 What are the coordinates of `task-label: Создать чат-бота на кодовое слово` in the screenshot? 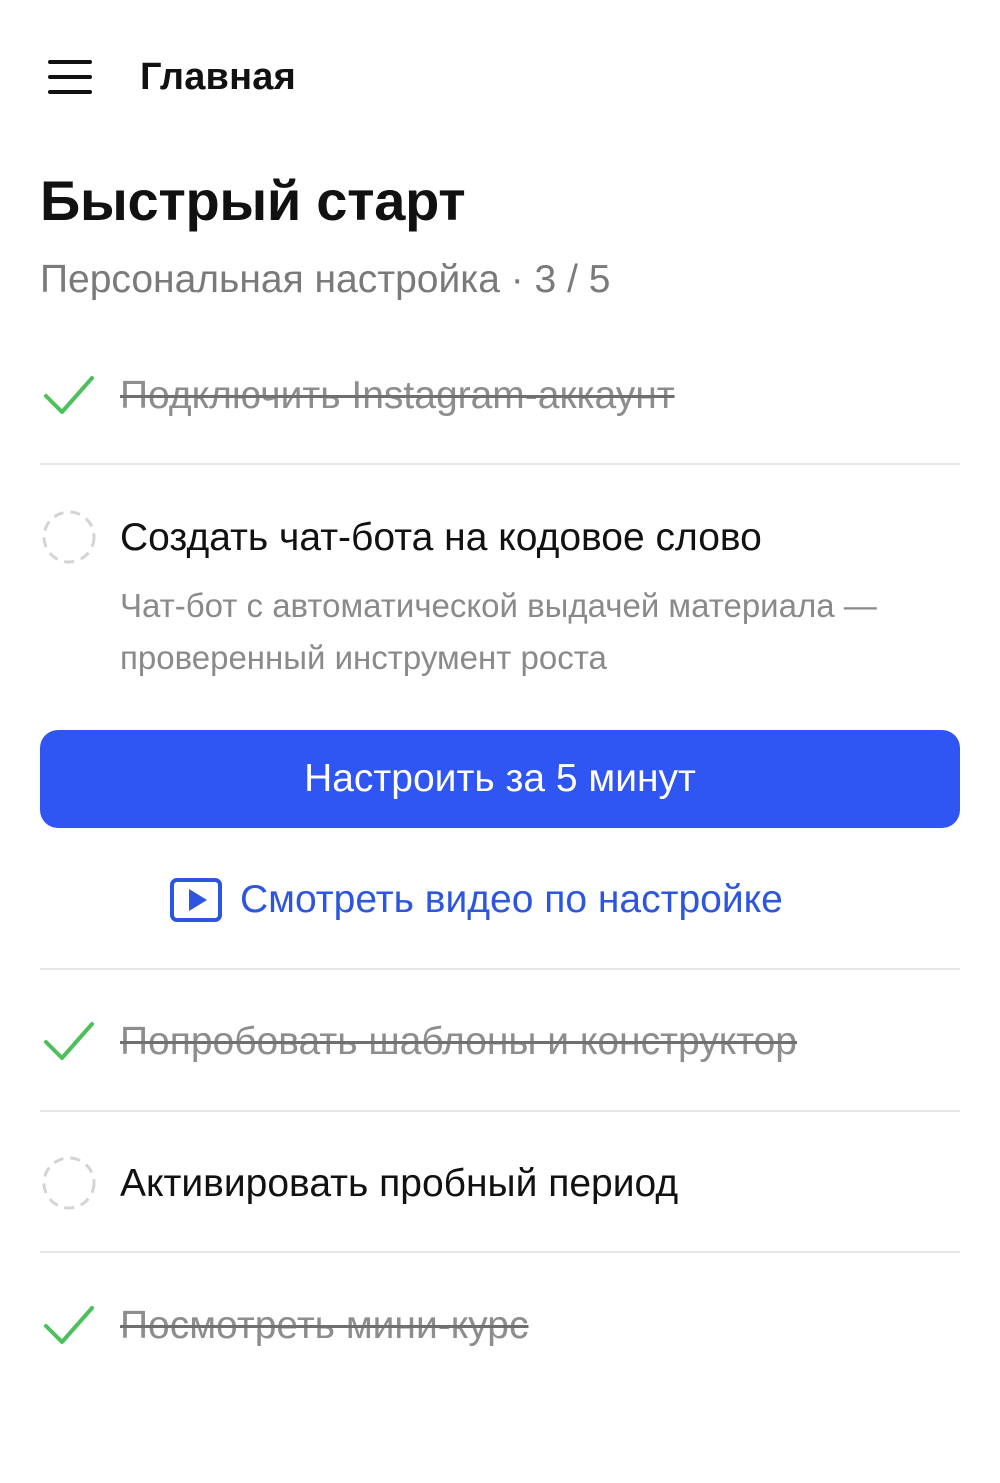 It's located at (441, 537).